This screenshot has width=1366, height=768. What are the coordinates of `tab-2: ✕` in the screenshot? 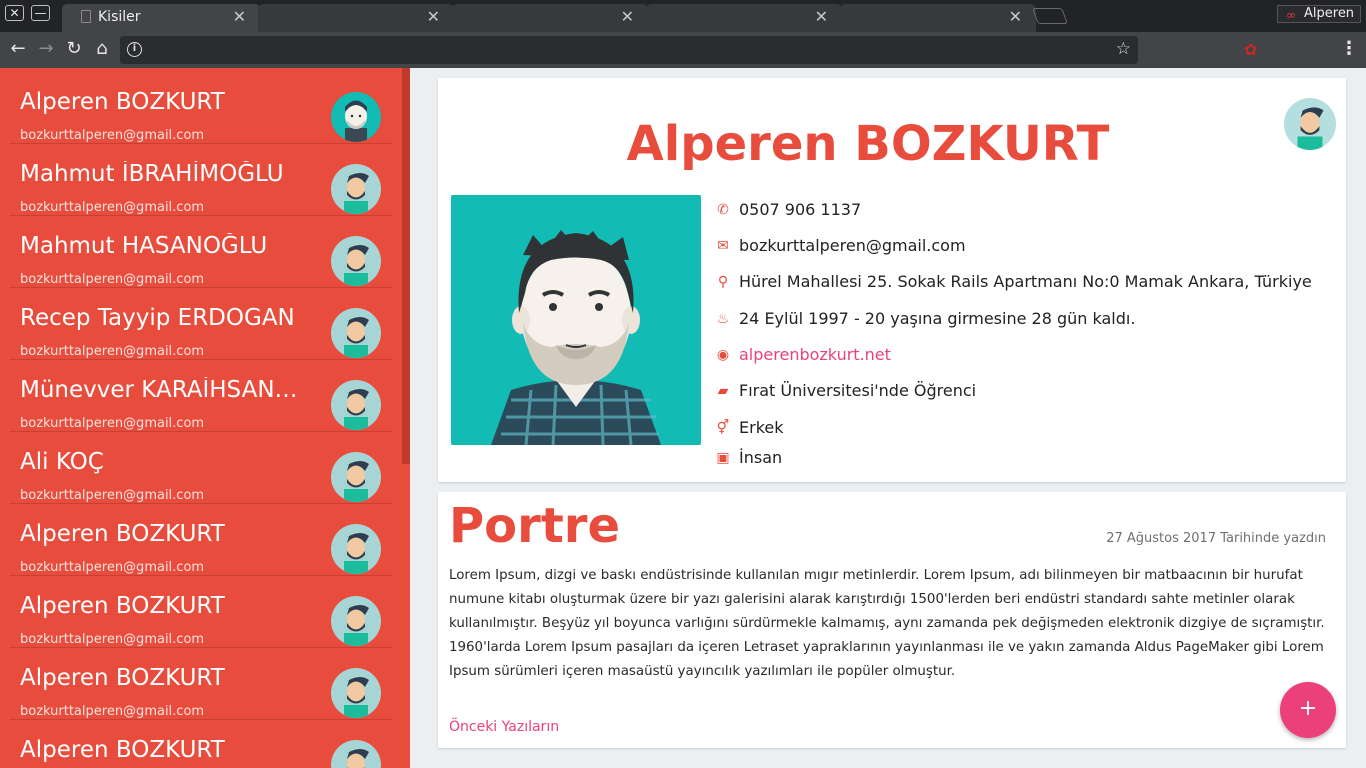 It's located at (356, 18).